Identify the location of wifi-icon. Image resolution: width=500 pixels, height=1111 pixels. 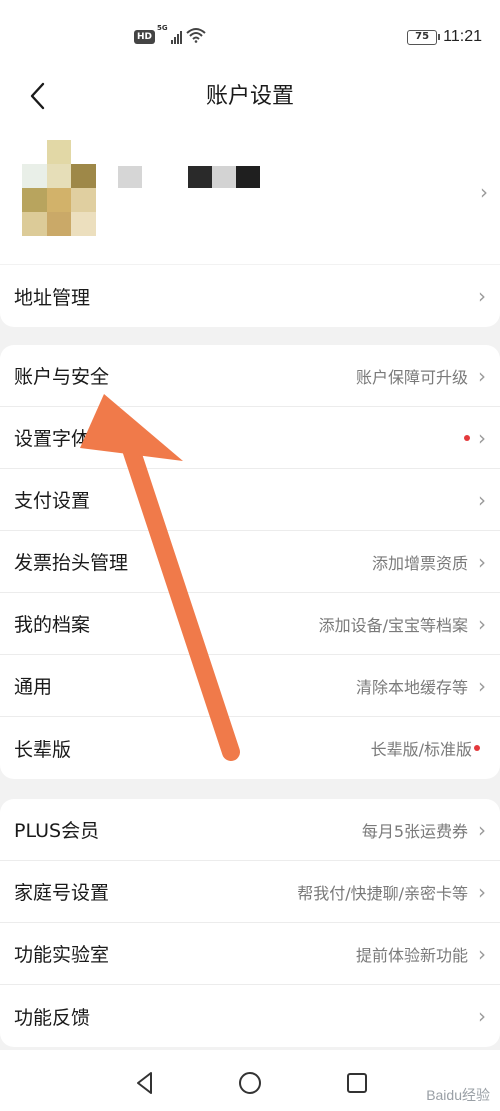
(196, 37).